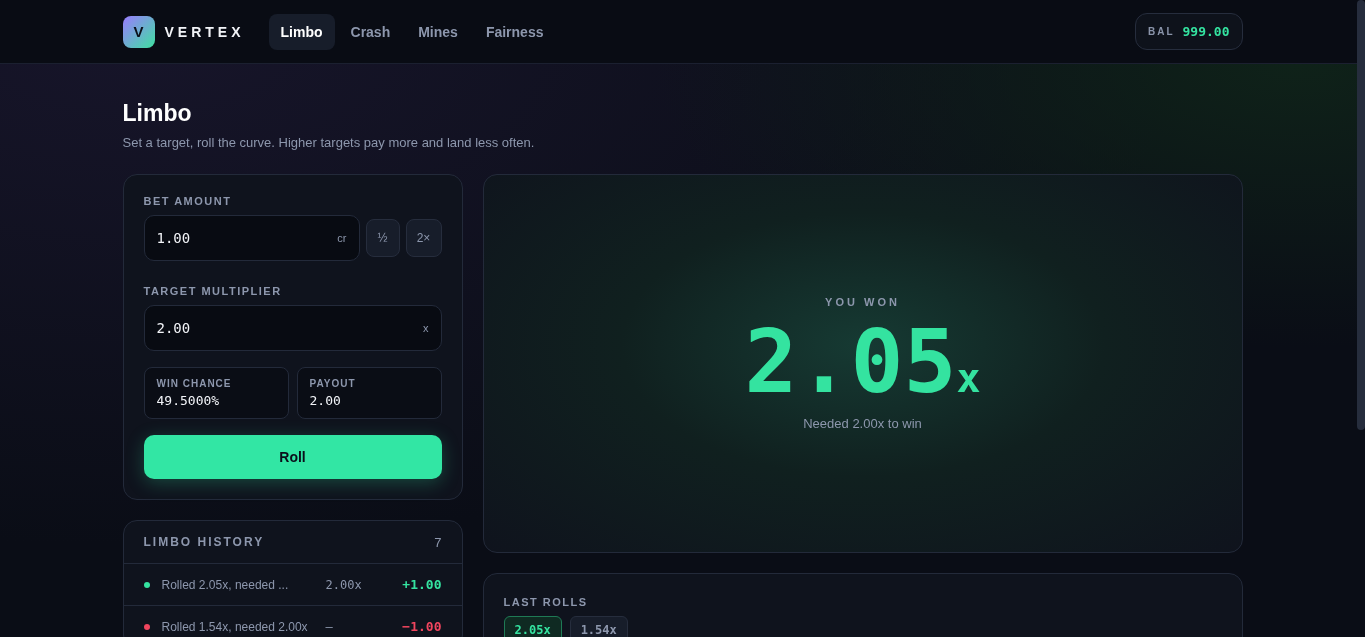  What do you see at coordinates (422, 584) in the screenshot?
I see `history-amount: +1.00` at bounding box center [422, 584].